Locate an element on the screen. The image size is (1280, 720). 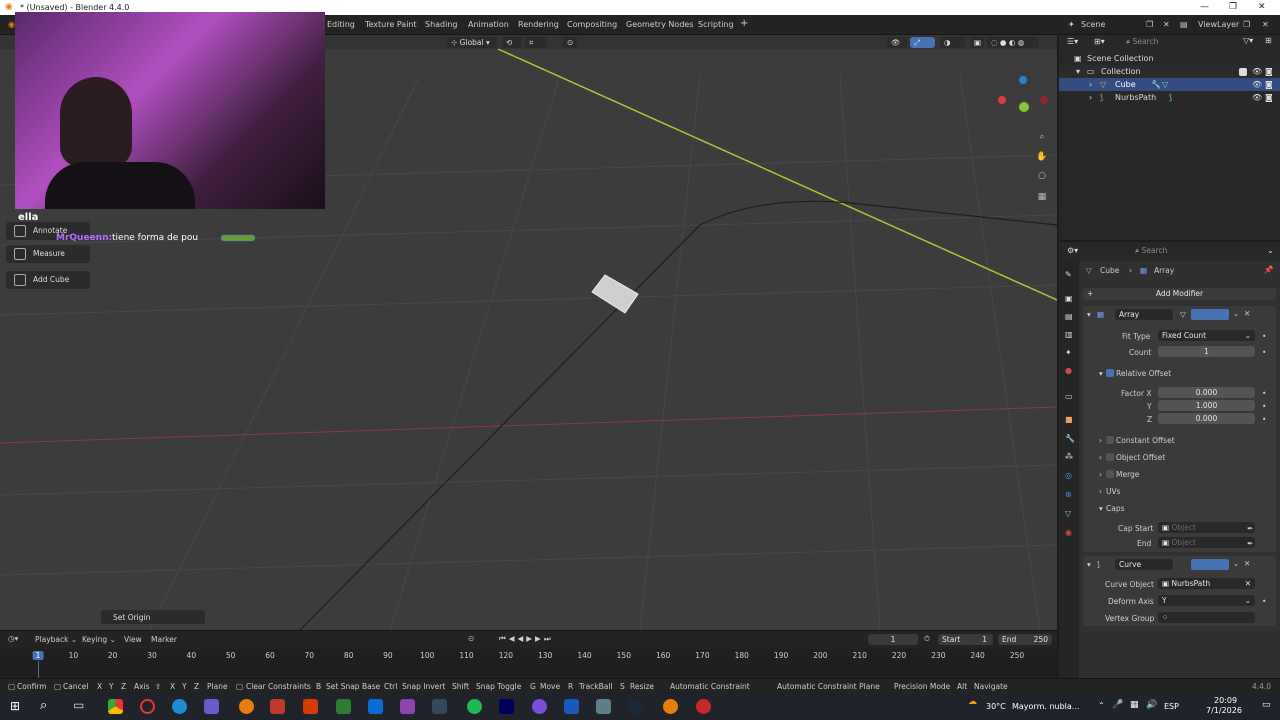
modifier-tab-icon: 🔧 is located at coordinates (1070, 438).